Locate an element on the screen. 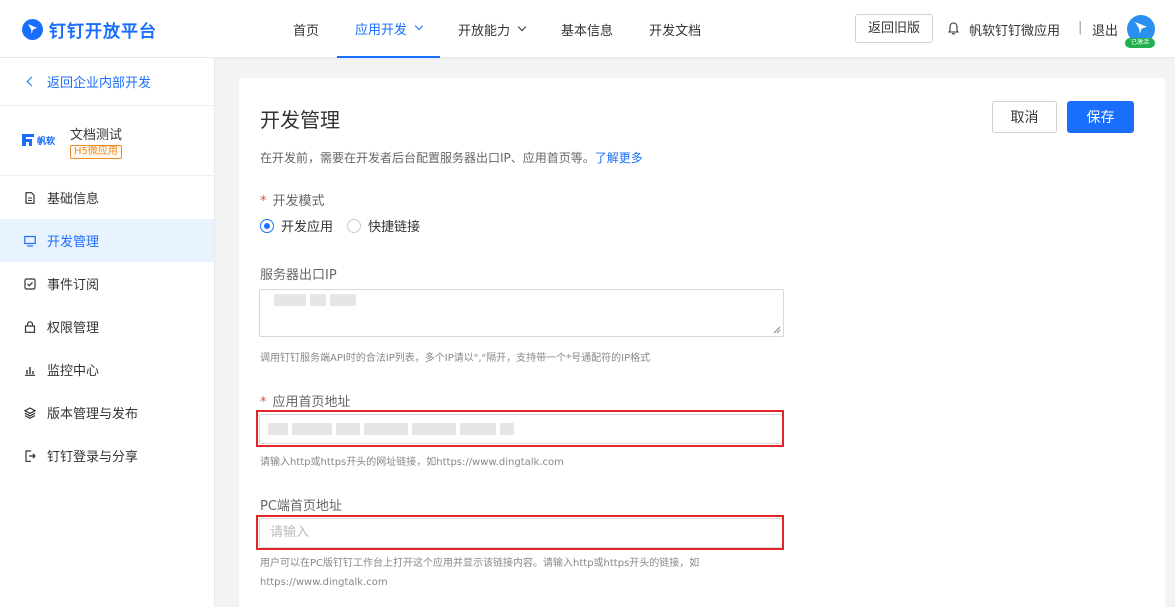  sidebar-item-permissions: 权限管理 is located at coordinates (107, 326).